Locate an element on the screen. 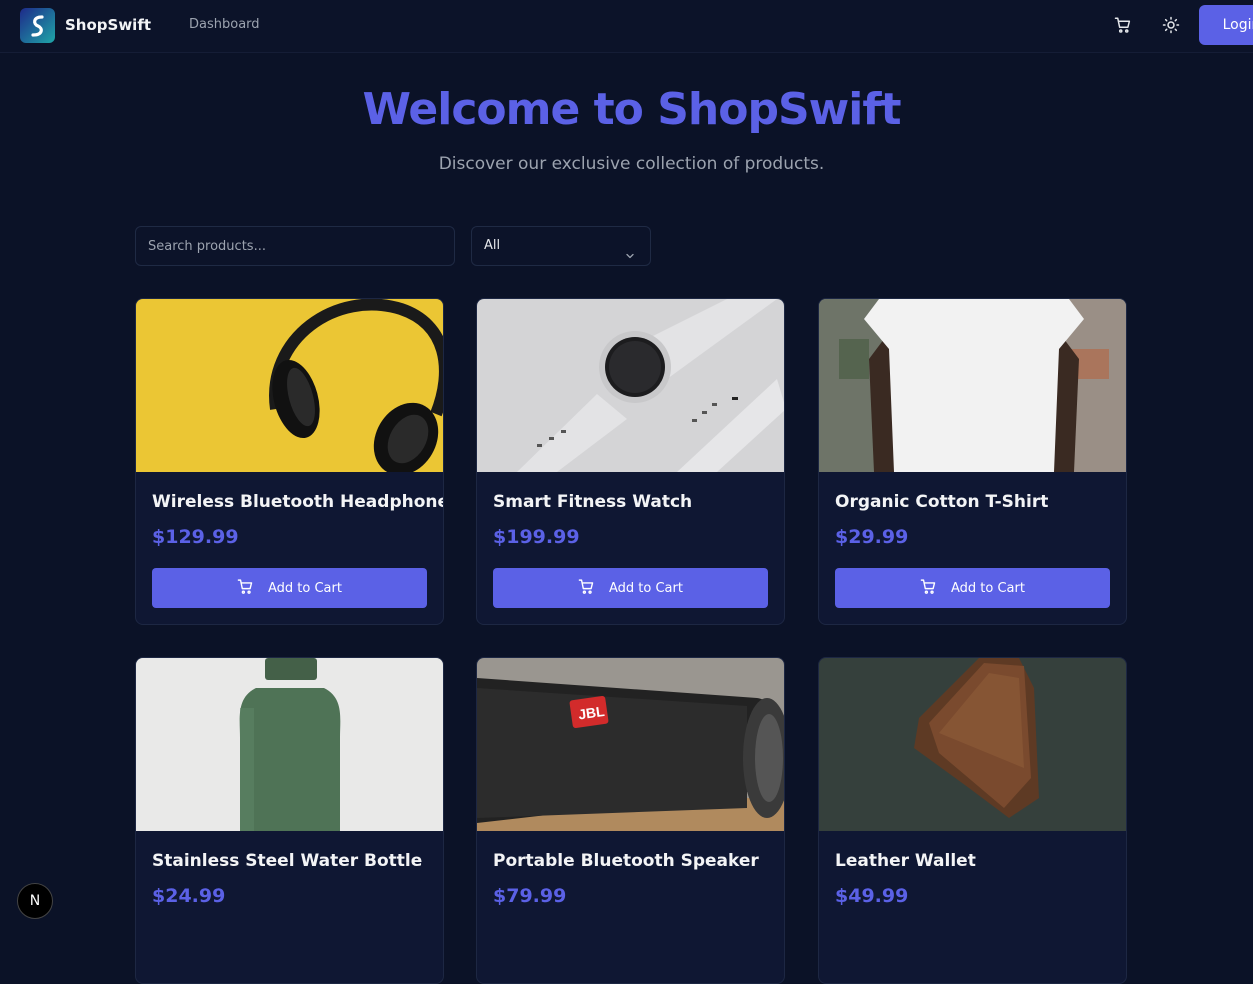 This screenshot has height=984, width=1253. product-price: $79.99 is located at coordinates (530, 896).